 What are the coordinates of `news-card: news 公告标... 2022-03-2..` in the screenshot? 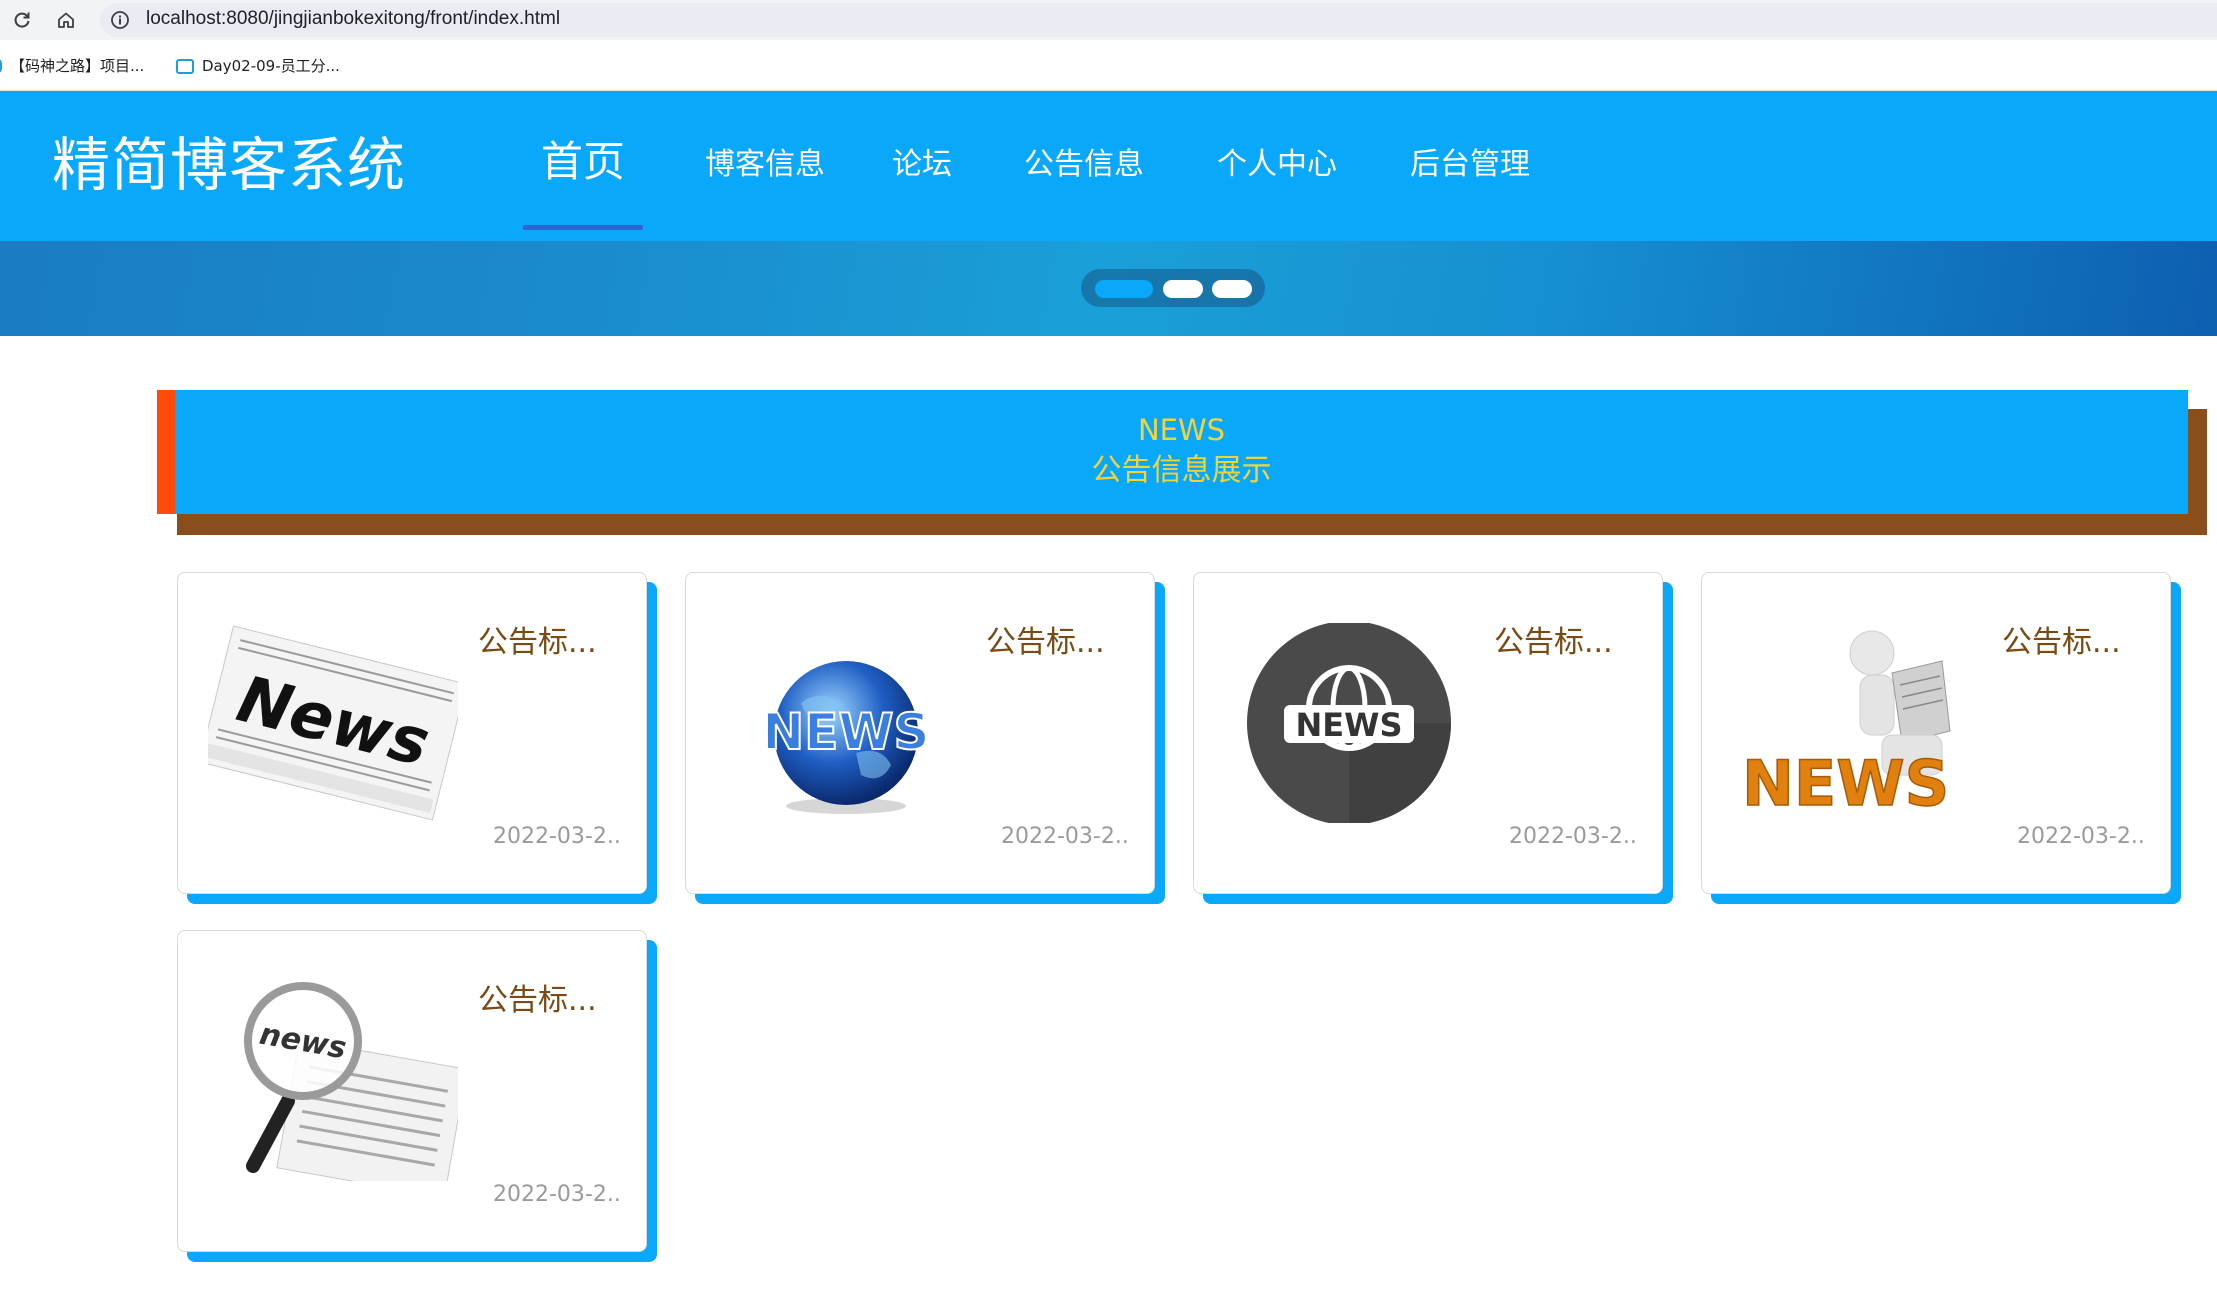 It's located at (417, 1096).